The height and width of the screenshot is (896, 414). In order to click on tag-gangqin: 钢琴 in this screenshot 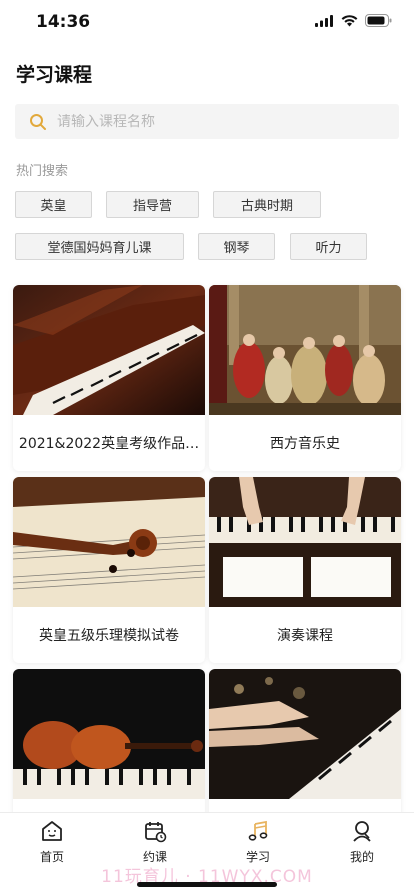, I will do `click(236, 246)`.